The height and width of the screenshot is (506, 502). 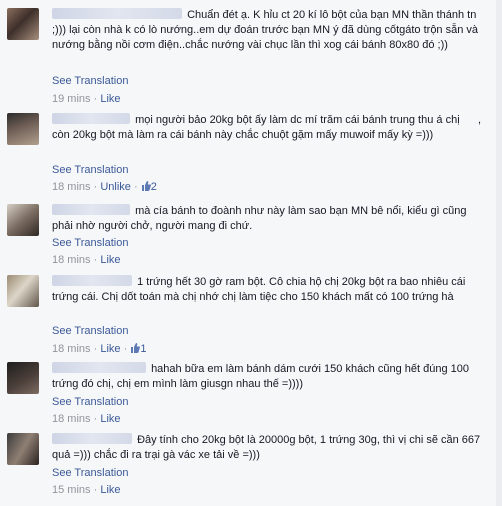 I want to click on comment-meta: 18 mins · Unlike · 2, so click(x=104, y=187).